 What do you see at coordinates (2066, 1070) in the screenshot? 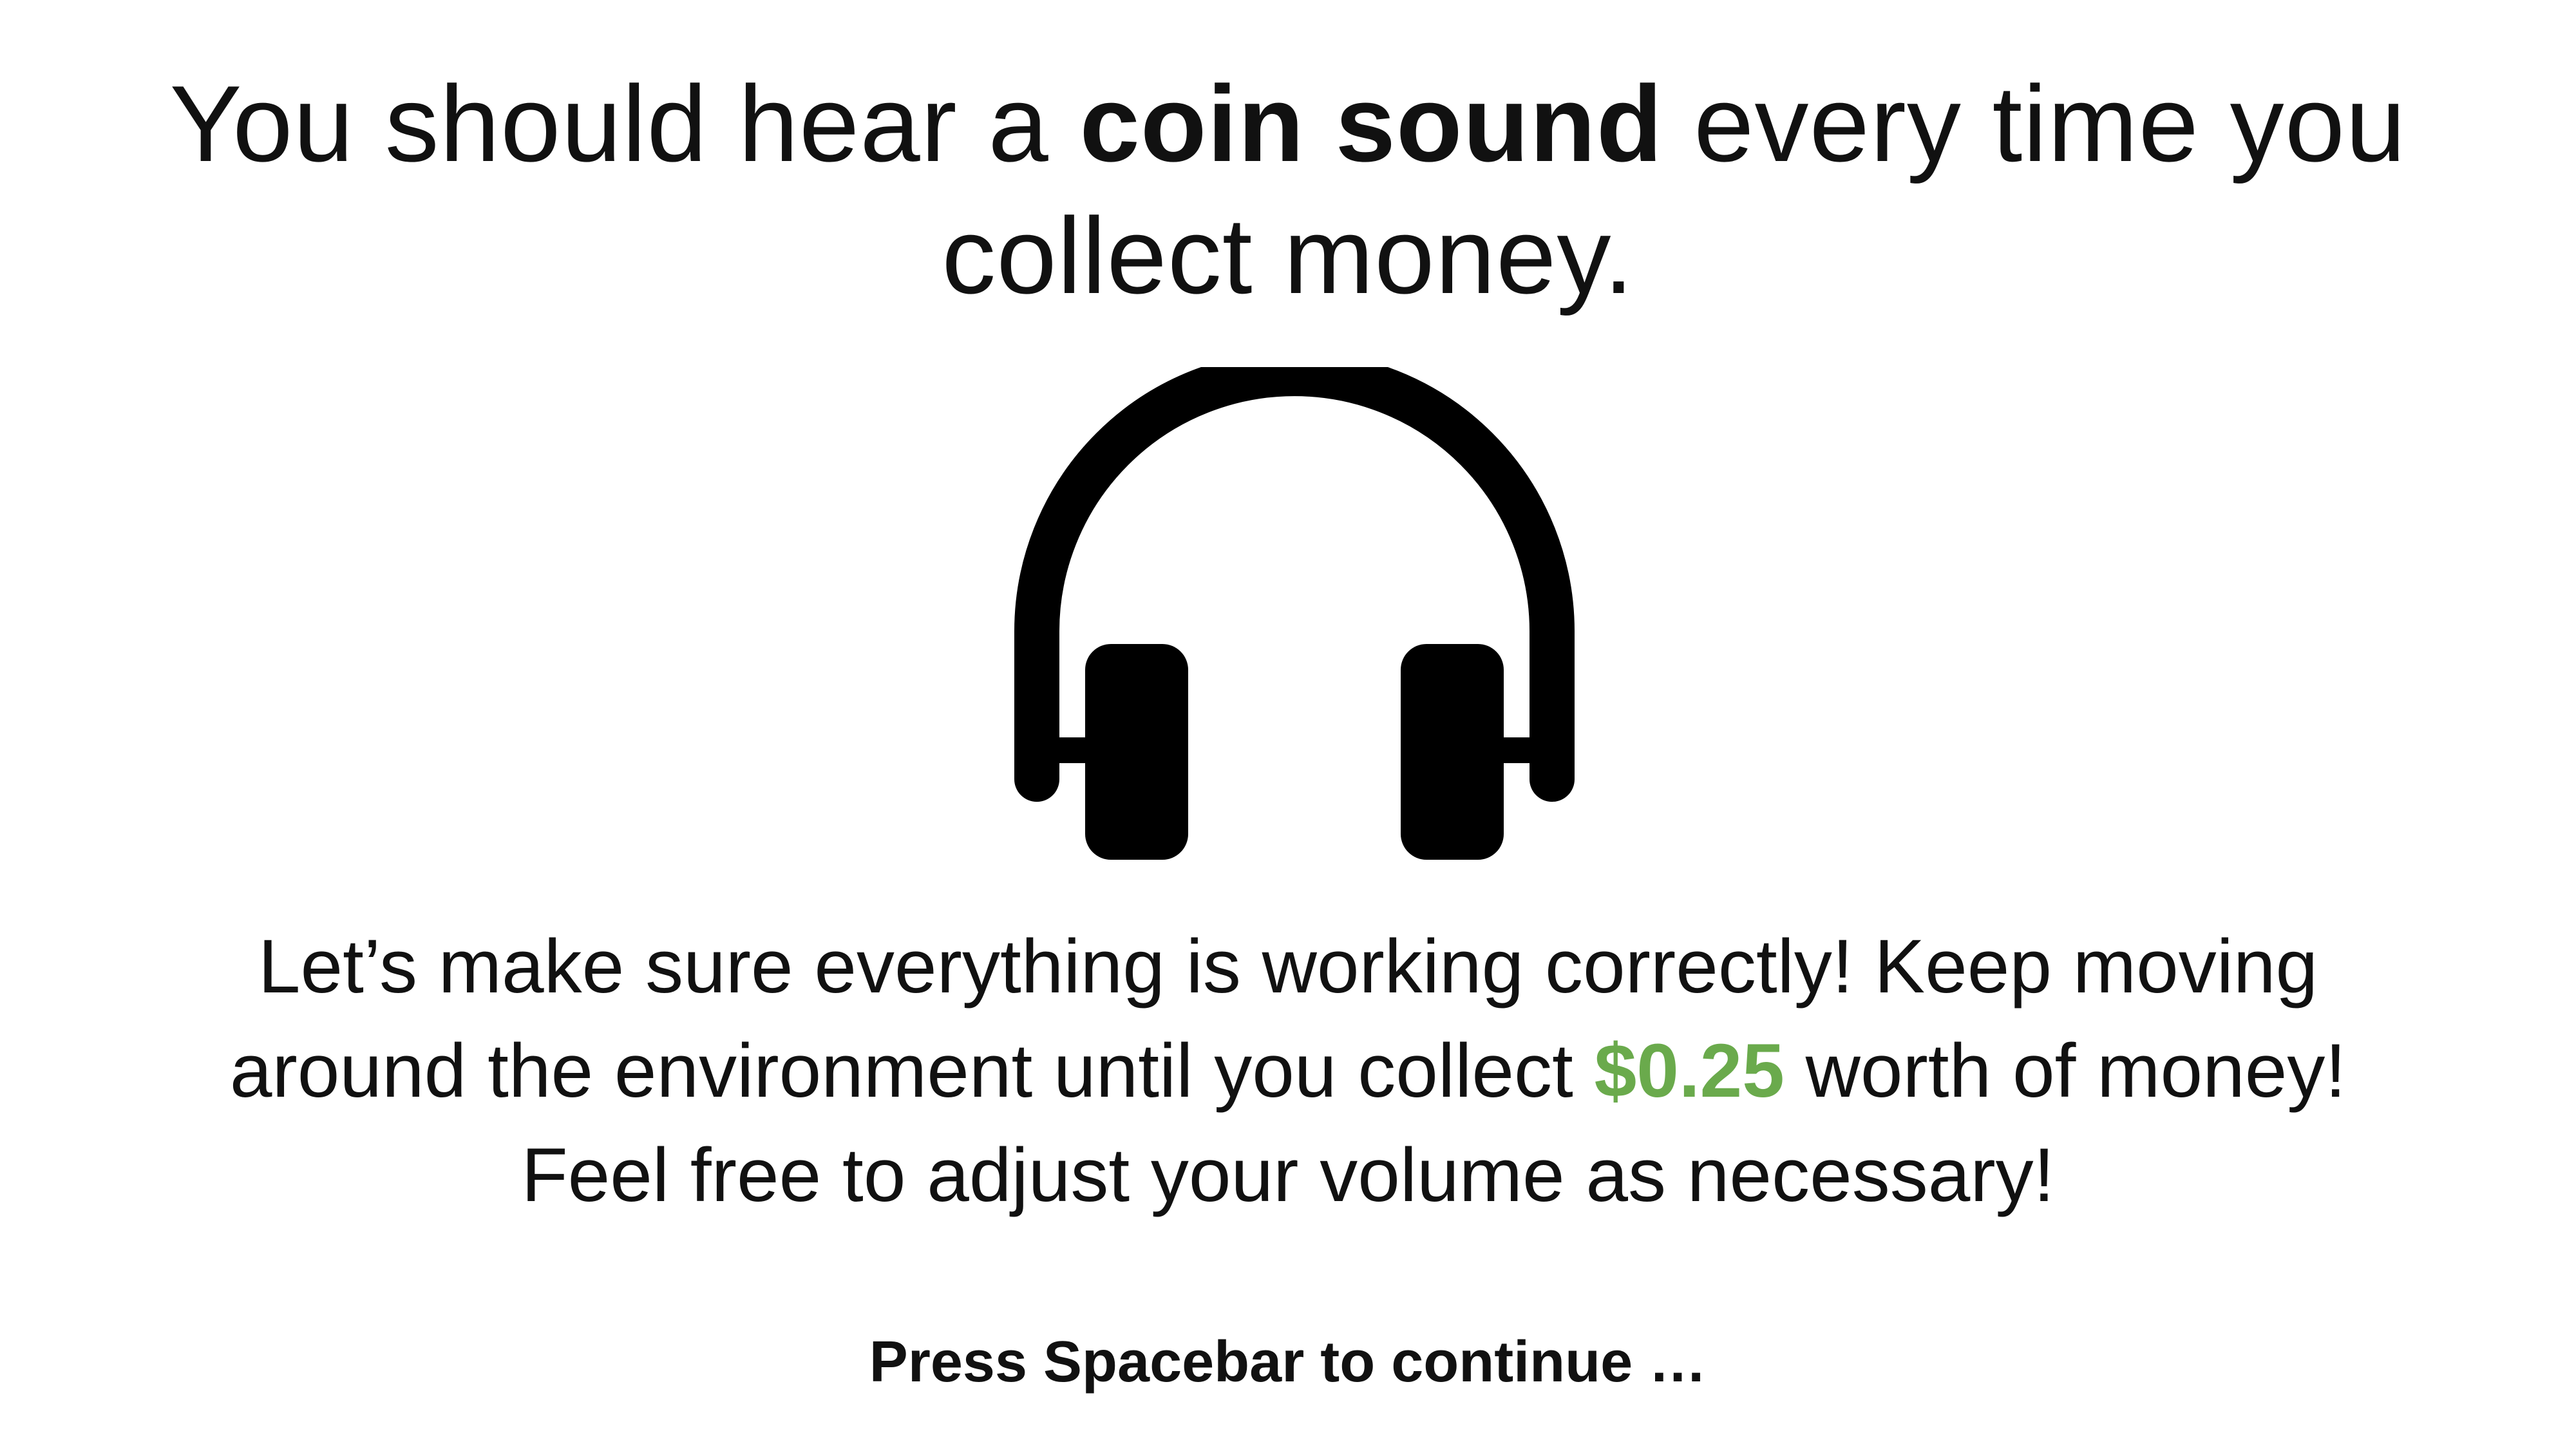
I see `instructions-line-2-suffix: worth of money!` at bounding box center [2066, 1070].